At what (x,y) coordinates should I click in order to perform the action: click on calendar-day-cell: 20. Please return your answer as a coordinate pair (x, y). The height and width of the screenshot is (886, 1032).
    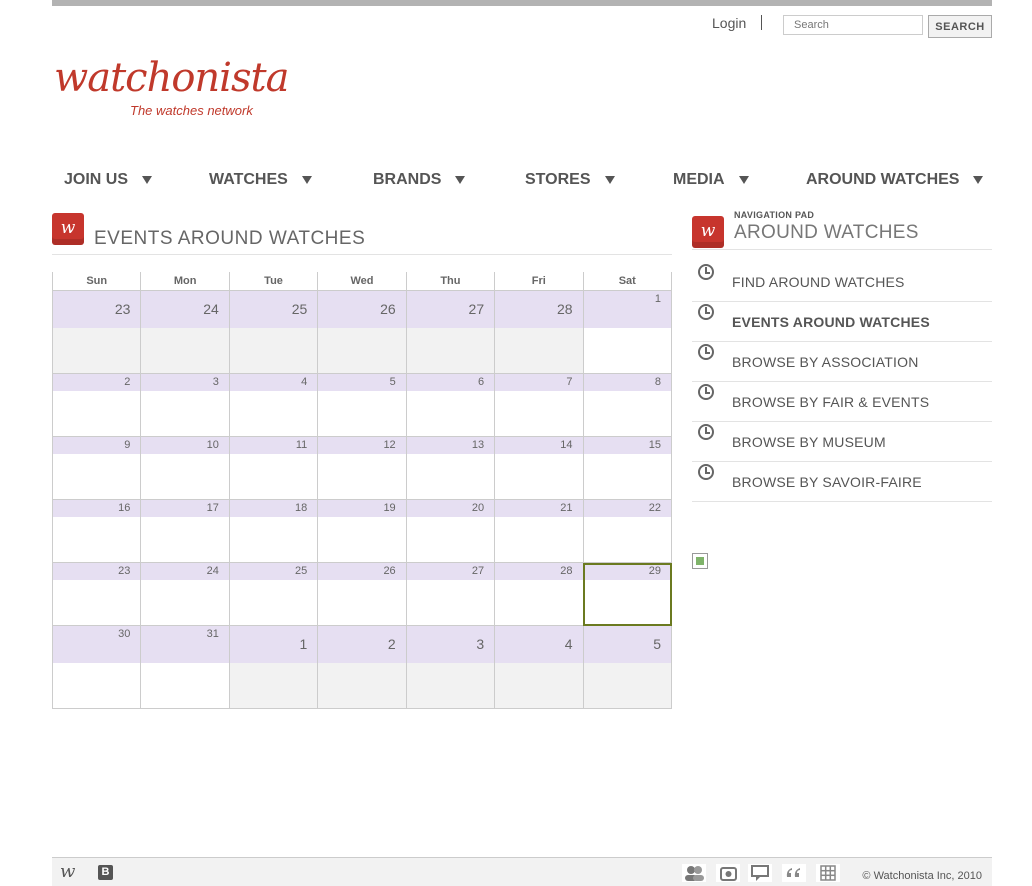
    Looking at the image, I should click on (450, 531).